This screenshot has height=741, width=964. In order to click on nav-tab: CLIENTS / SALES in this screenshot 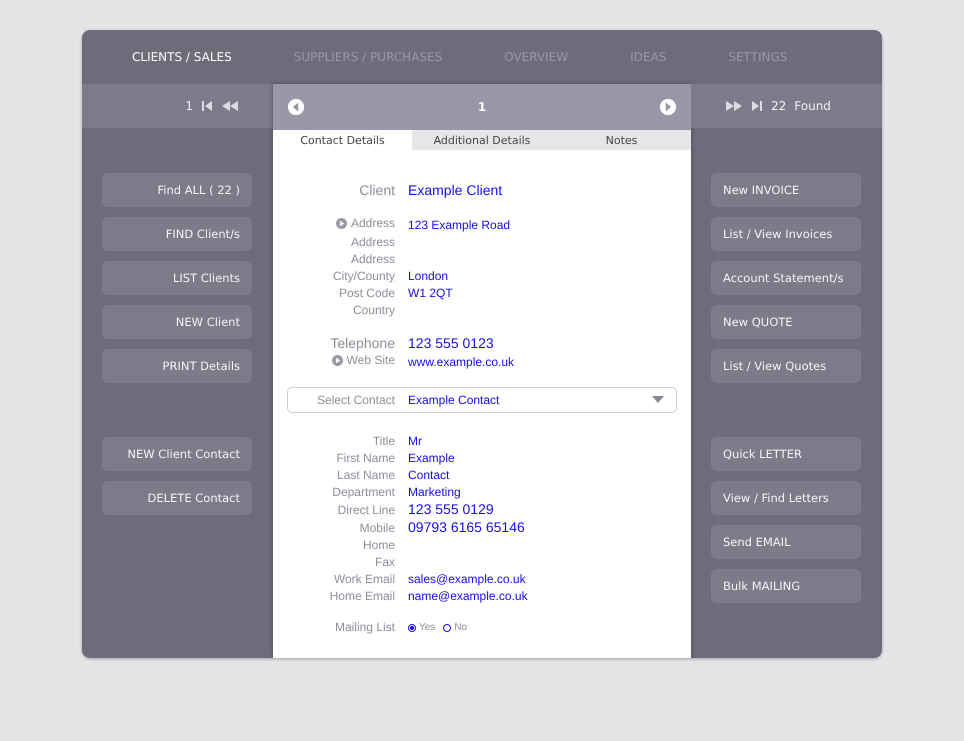, I will do `click(182, 57)`.